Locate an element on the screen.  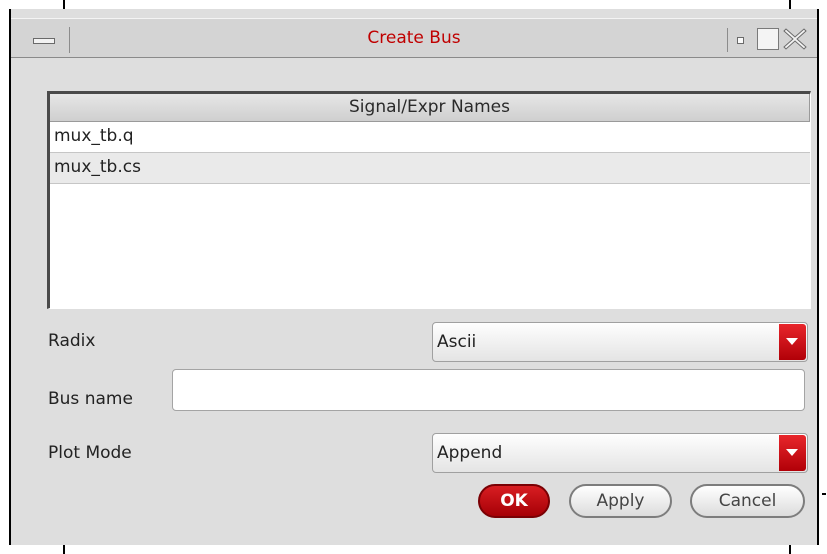
minimize-icon is located at coordinates (740, 40).